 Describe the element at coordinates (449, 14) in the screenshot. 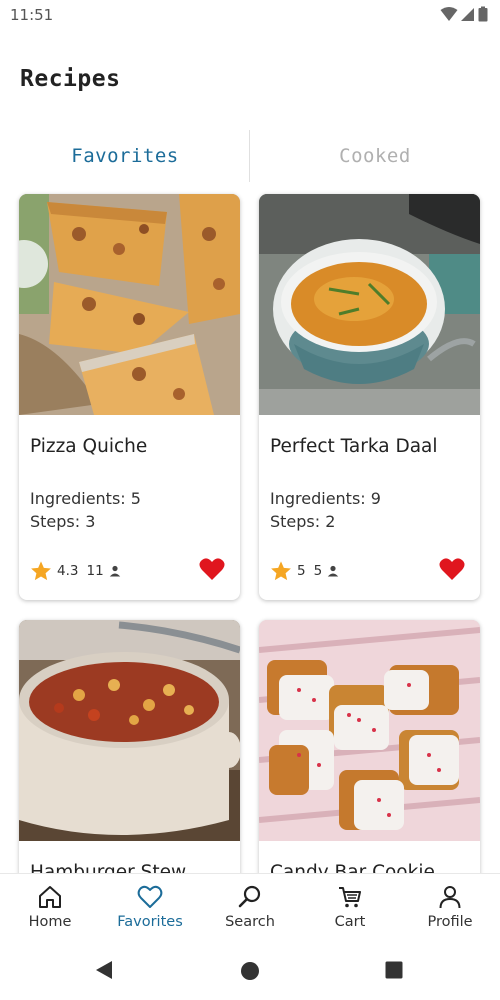

I see `wifi-icon` at that location.